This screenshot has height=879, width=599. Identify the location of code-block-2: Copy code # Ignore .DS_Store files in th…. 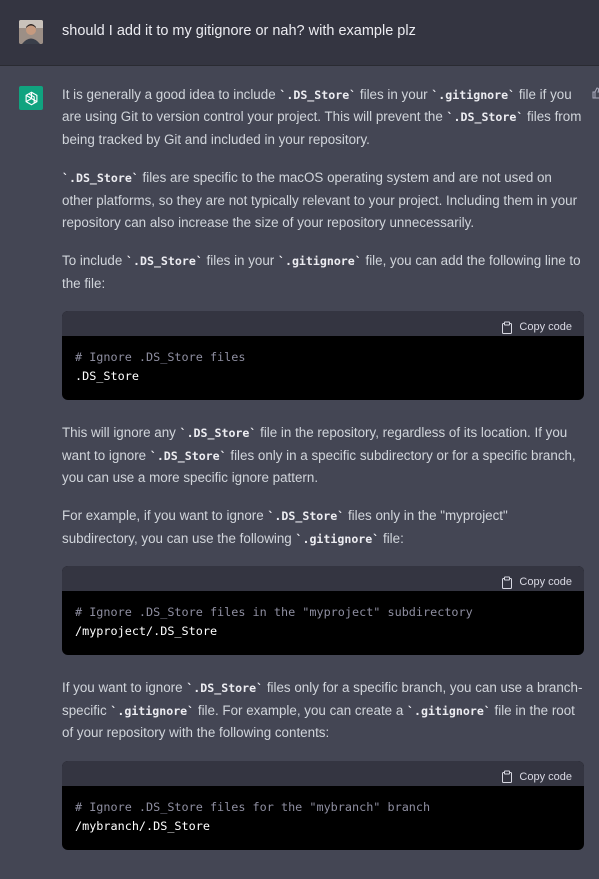
(323, 611).